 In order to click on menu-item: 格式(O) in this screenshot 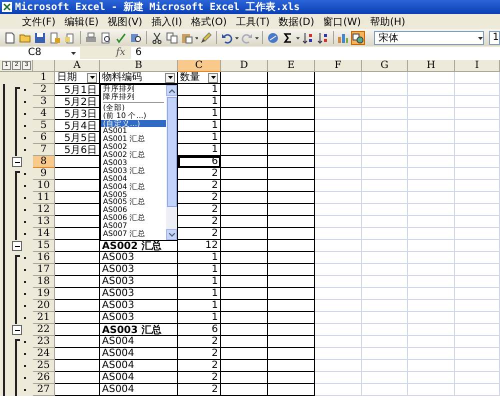, I will do `click(209, 21)`.